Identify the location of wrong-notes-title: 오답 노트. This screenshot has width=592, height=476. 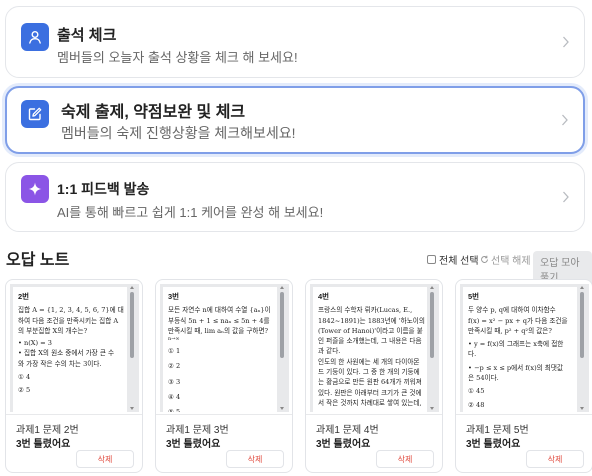
(38, 260).